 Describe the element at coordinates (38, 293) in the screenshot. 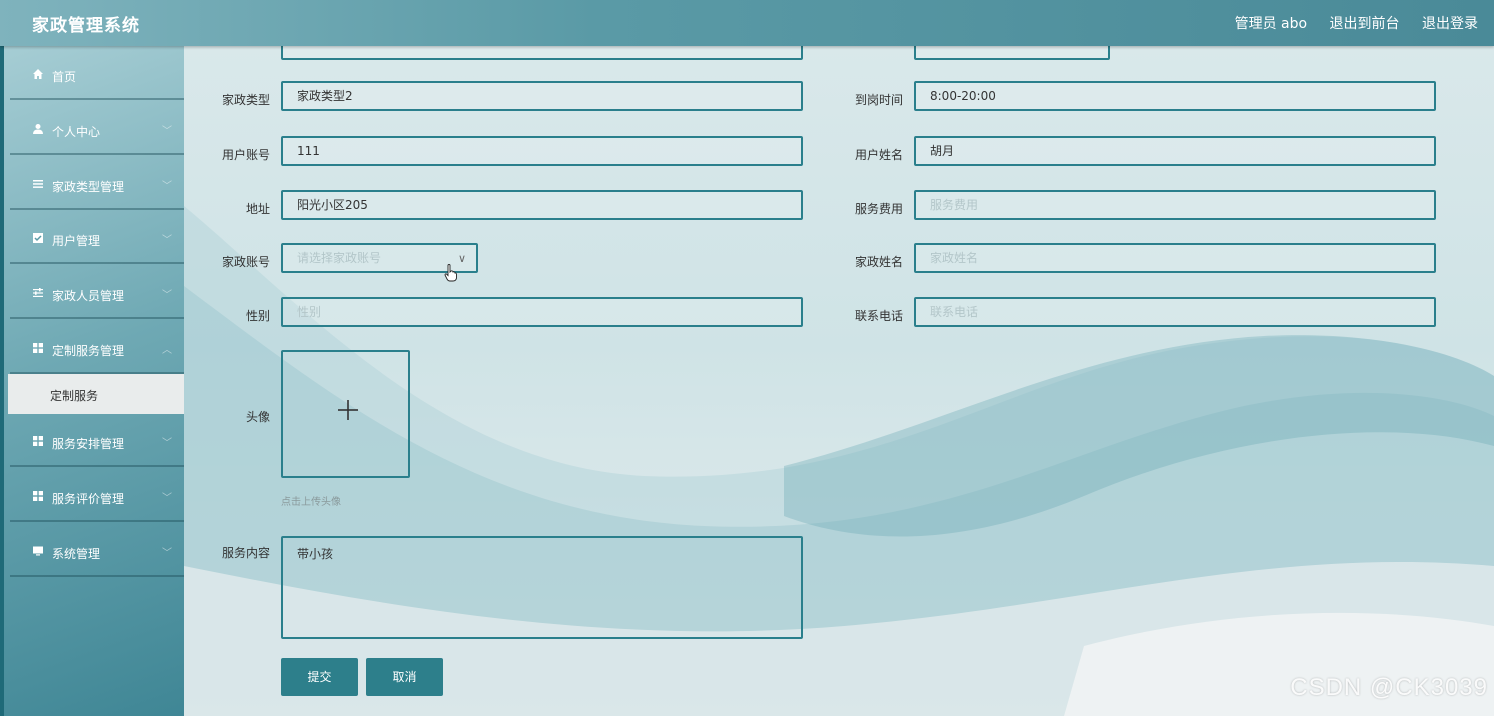

I see `sliders-icon` at that location.